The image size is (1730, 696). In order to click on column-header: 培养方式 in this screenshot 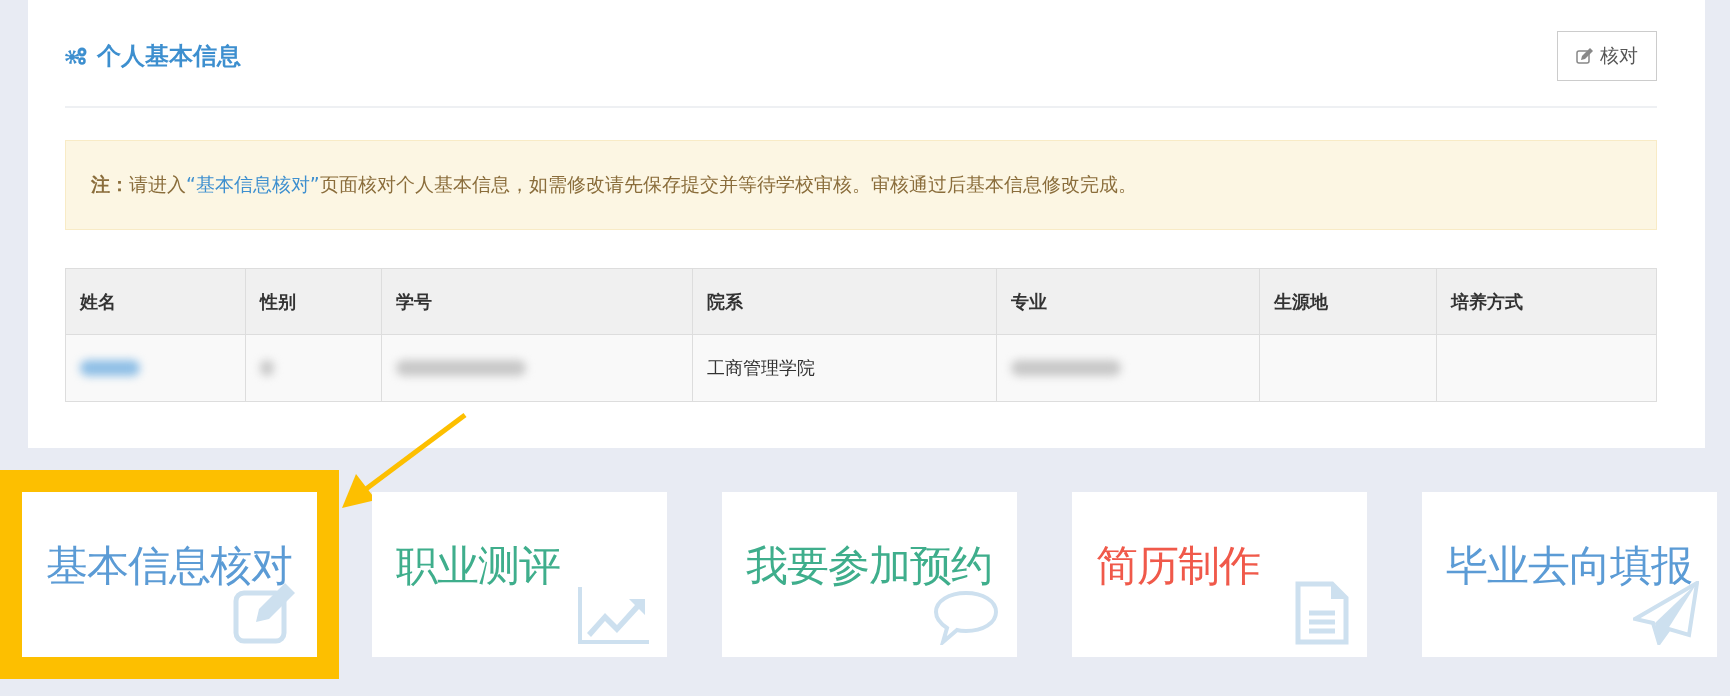, I will do `click(1546, 301)`.